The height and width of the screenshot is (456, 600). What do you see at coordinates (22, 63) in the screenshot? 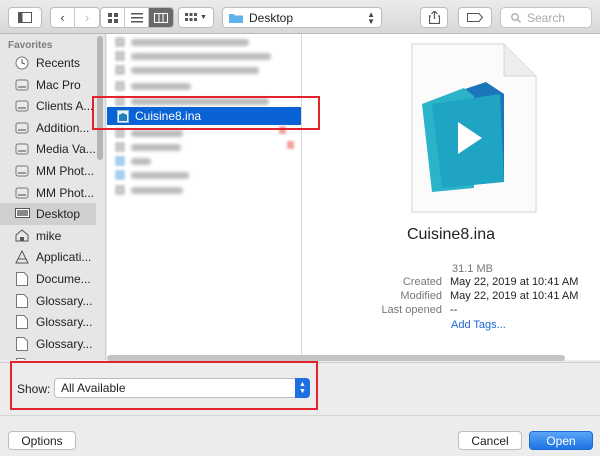
I see `clock-icon` at bounding box center [22, 63].